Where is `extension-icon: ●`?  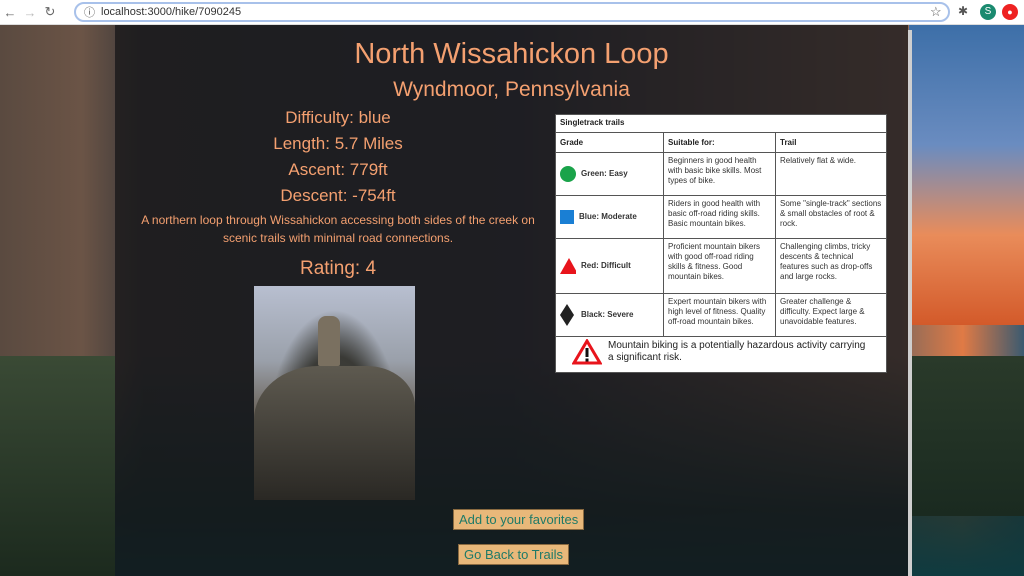 extension-icon: ● is located at coordinates (1010, 12).